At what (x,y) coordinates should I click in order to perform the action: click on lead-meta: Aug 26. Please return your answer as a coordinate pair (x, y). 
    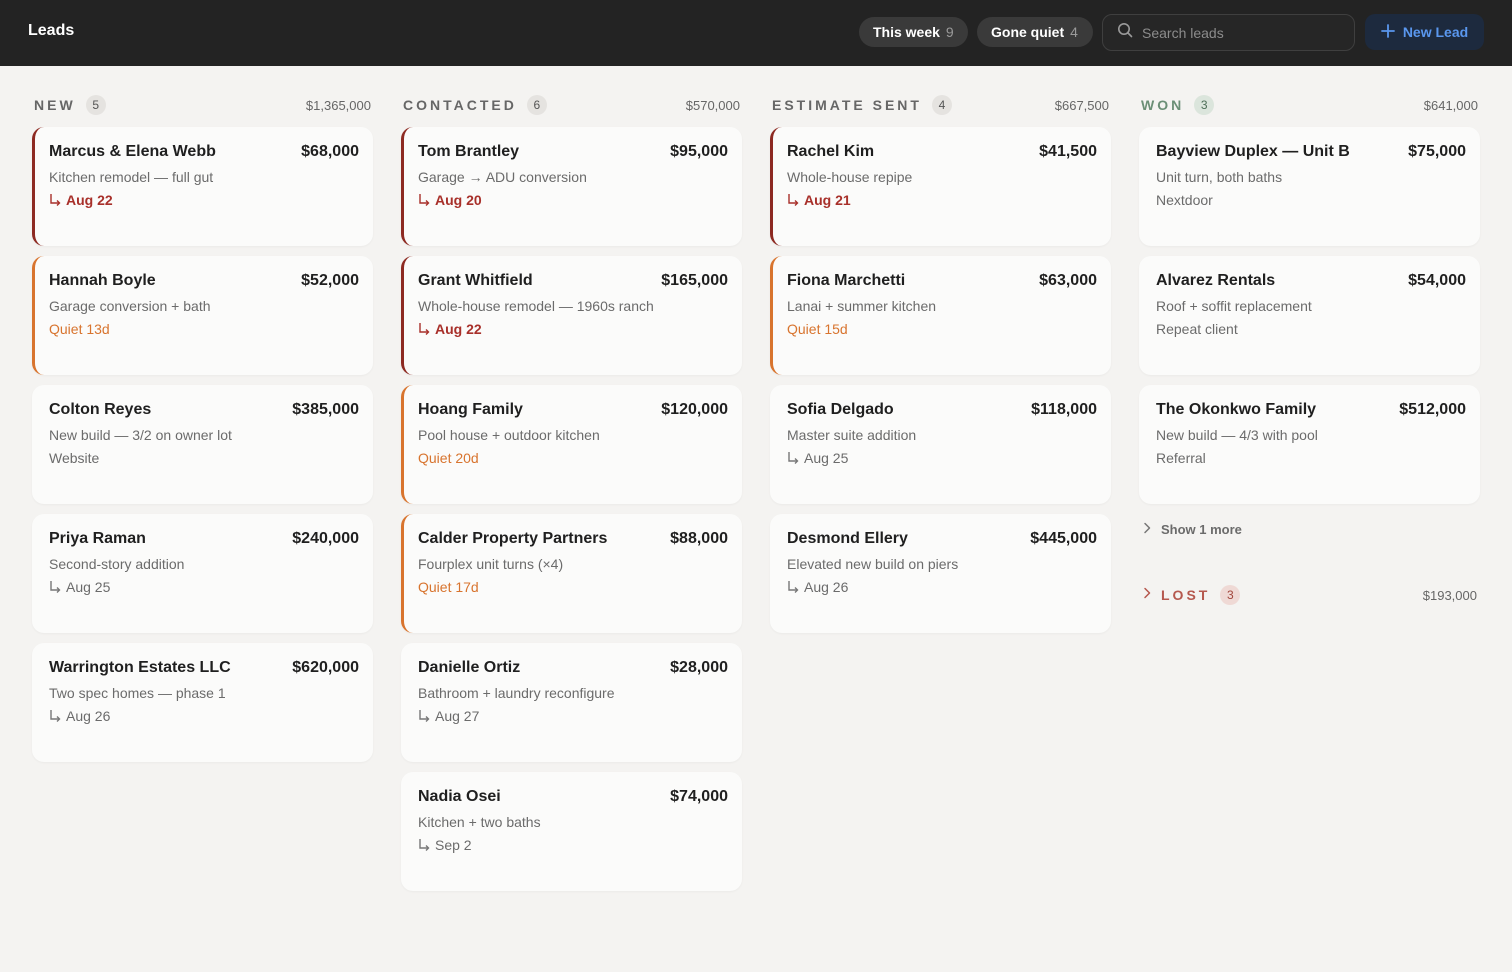
    Looking at the image, I should click on (79, 716).